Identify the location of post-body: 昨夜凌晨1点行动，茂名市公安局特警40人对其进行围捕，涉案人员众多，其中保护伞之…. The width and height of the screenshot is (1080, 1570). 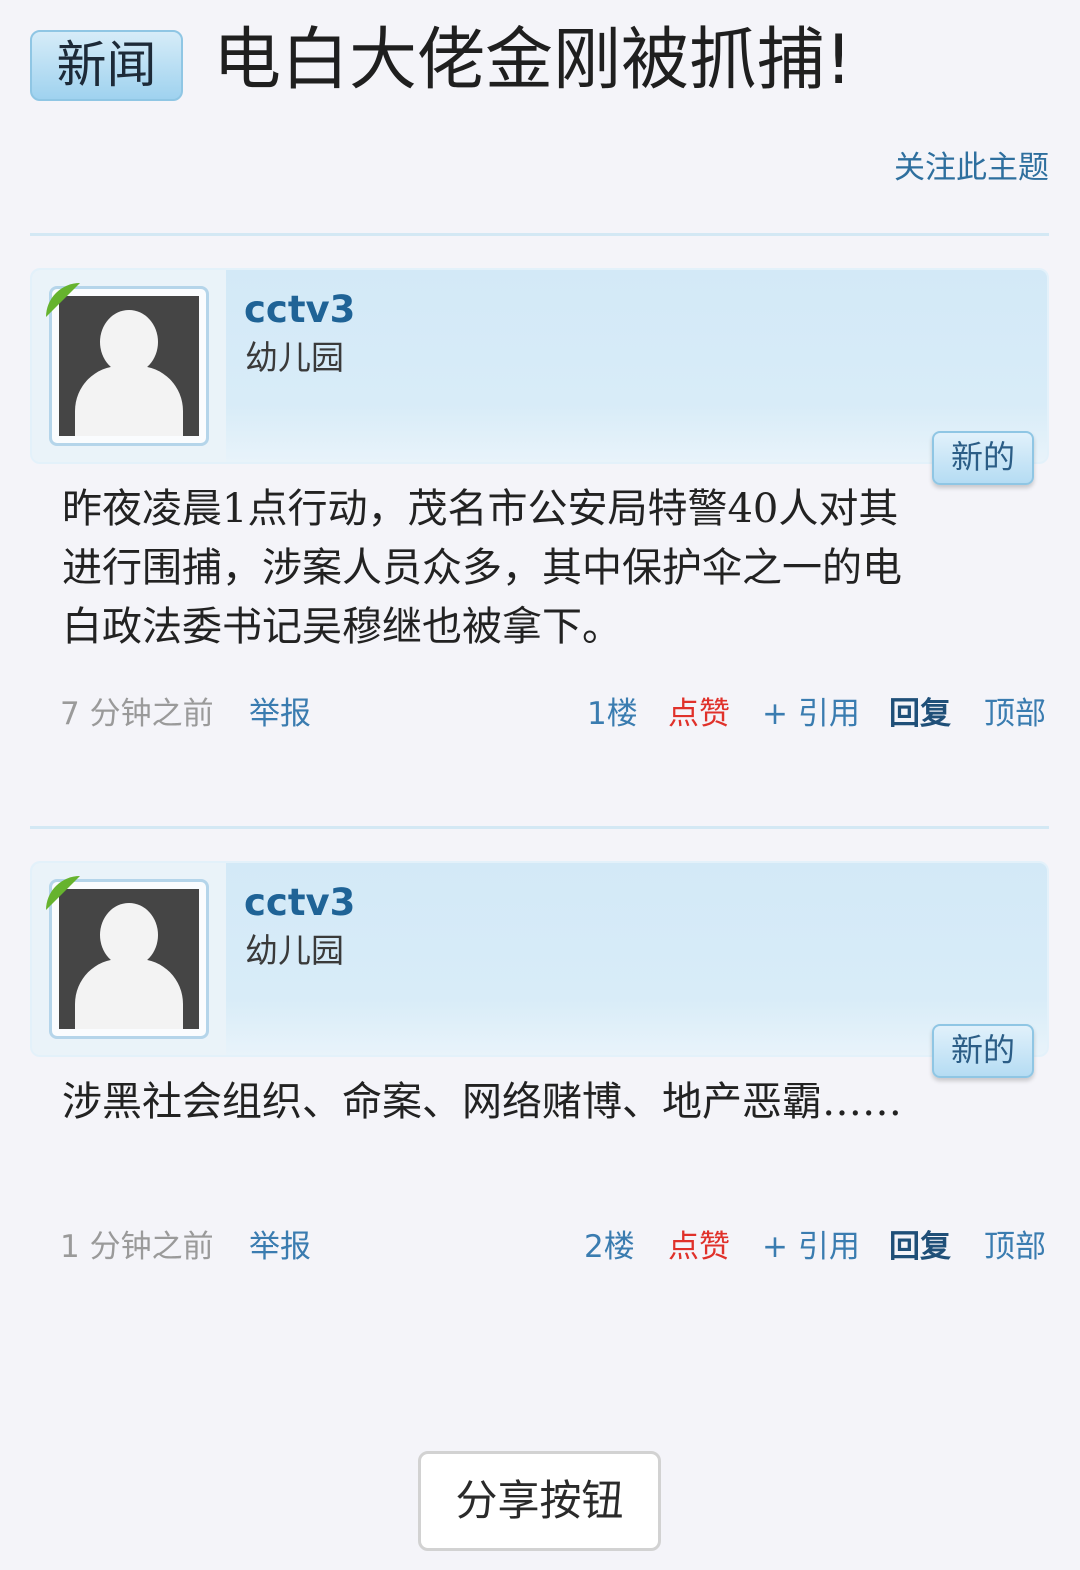
(482, 568).